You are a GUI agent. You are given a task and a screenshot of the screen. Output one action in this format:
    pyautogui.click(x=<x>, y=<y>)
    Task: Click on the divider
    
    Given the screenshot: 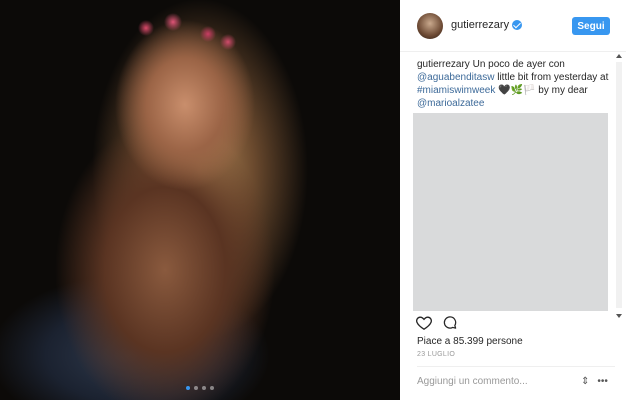 What is the action you would take?
    pyautogui.click(x=516, y=366)
    